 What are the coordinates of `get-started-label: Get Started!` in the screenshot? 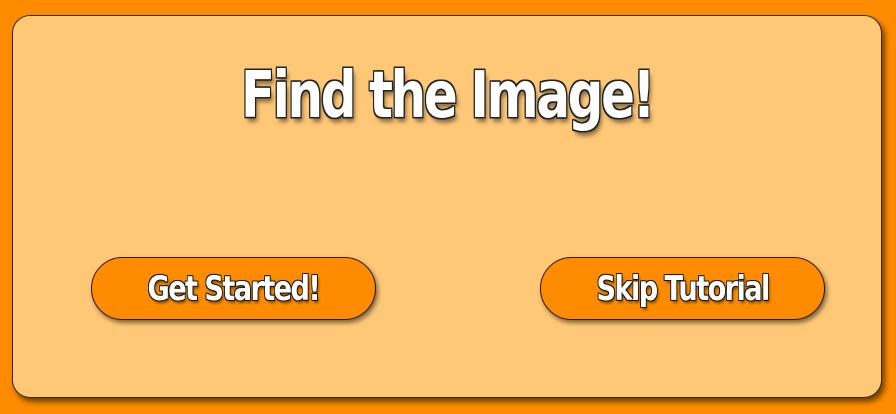 It's located at (234, 288).